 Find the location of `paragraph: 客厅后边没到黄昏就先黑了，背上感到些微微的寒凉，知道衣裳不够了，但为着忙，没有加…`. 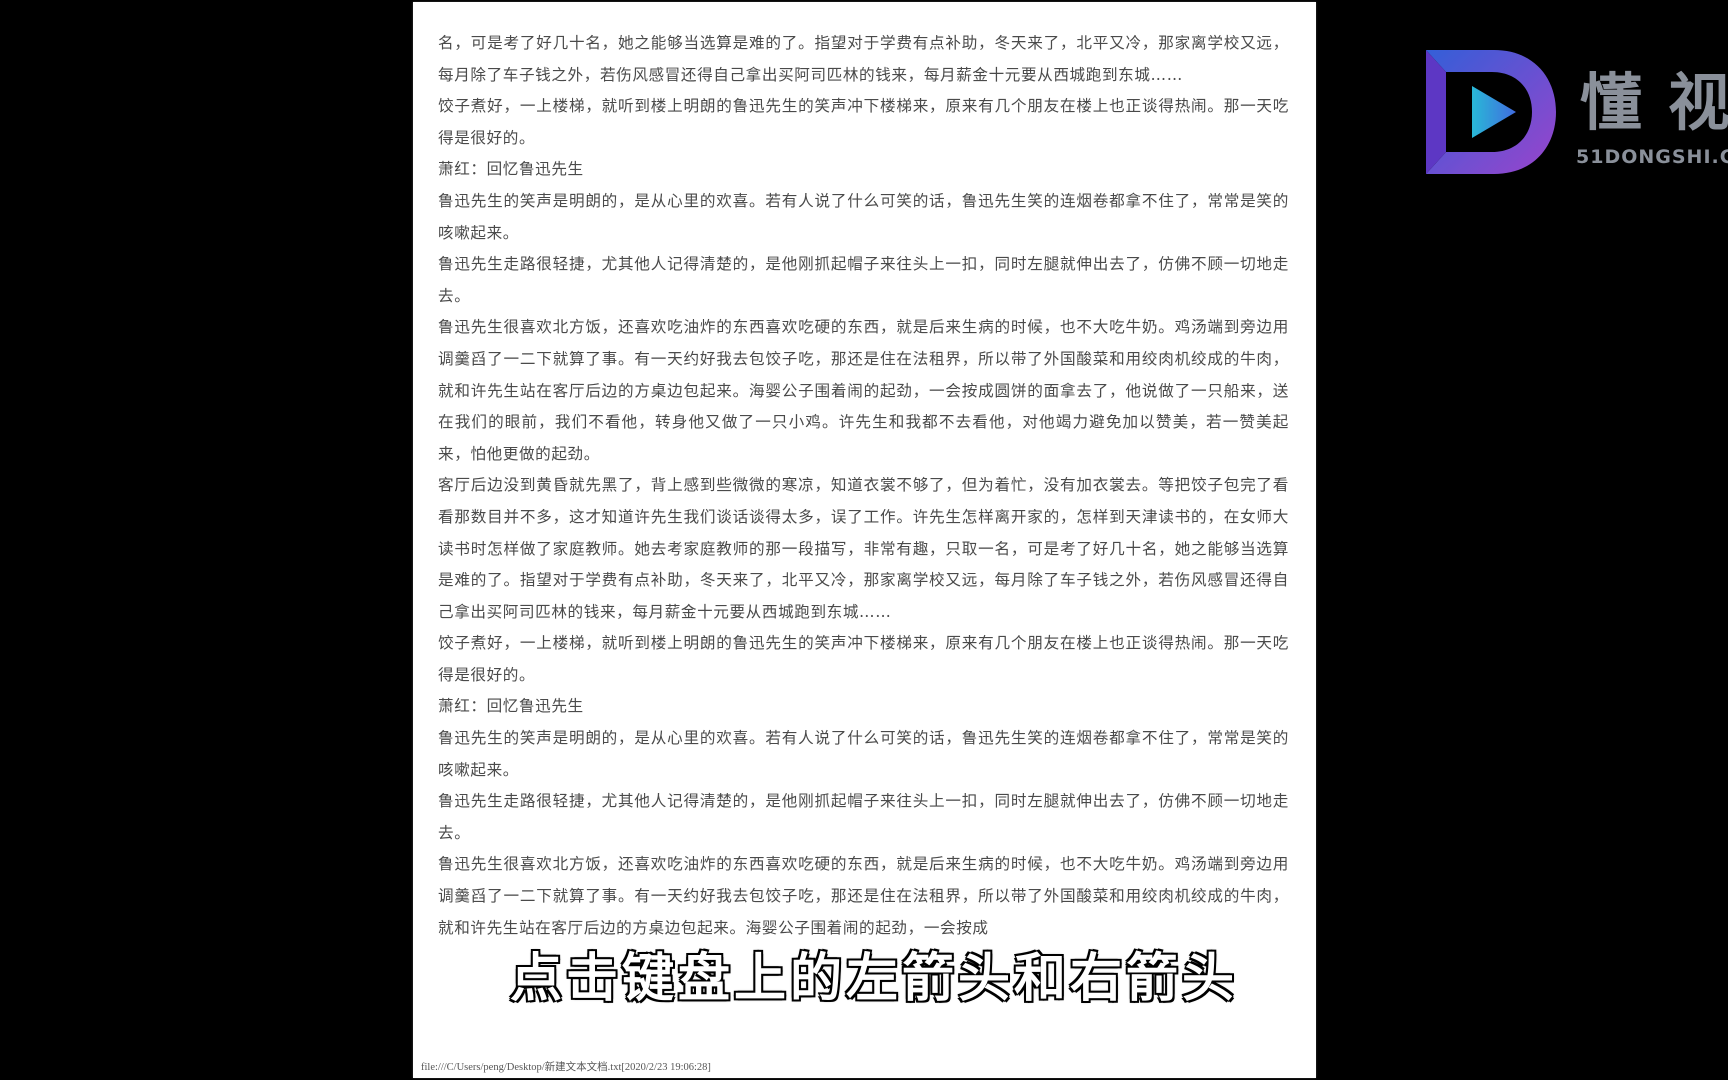

paragraph: 客厅后边没到黄昏就先黑了，背上感到些微微的寒凉，知道衣裳不够了，但为着忙，没有加… is located at coordinates (863, 548).